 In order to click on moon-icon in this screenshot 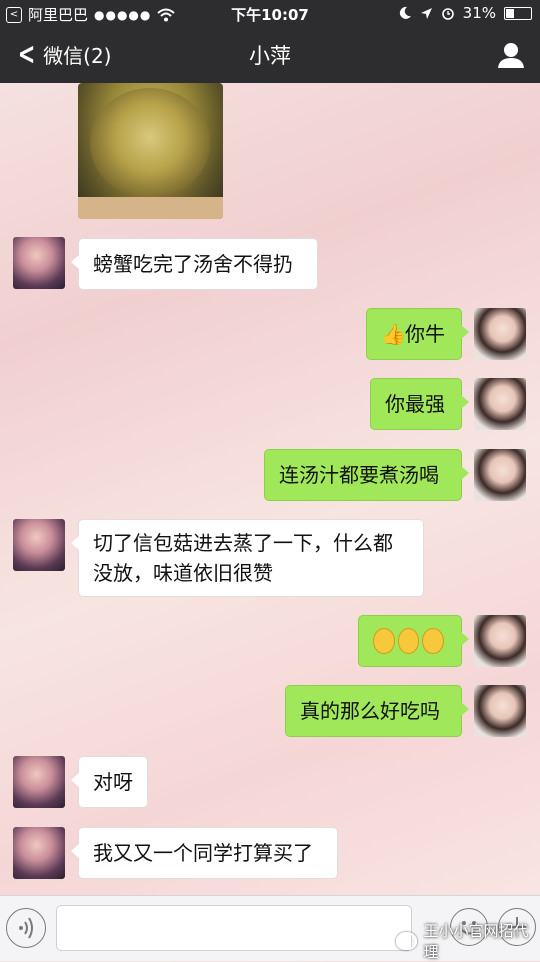, I will do `click(405, 12)`.